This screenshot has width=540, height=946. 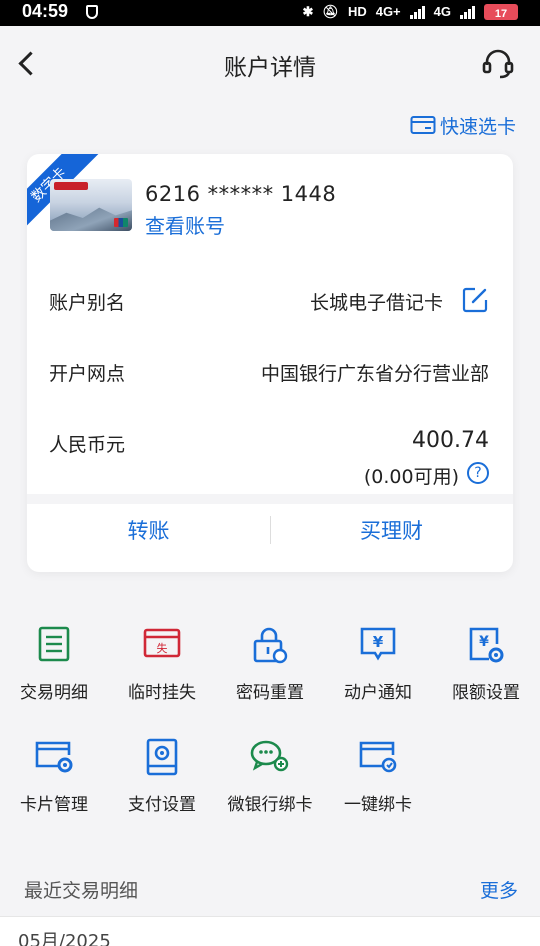 What do you see at coordinates (54, 644) in the screenshot?
I see `transaction-detail-icon` at bounding box center [54, 644].